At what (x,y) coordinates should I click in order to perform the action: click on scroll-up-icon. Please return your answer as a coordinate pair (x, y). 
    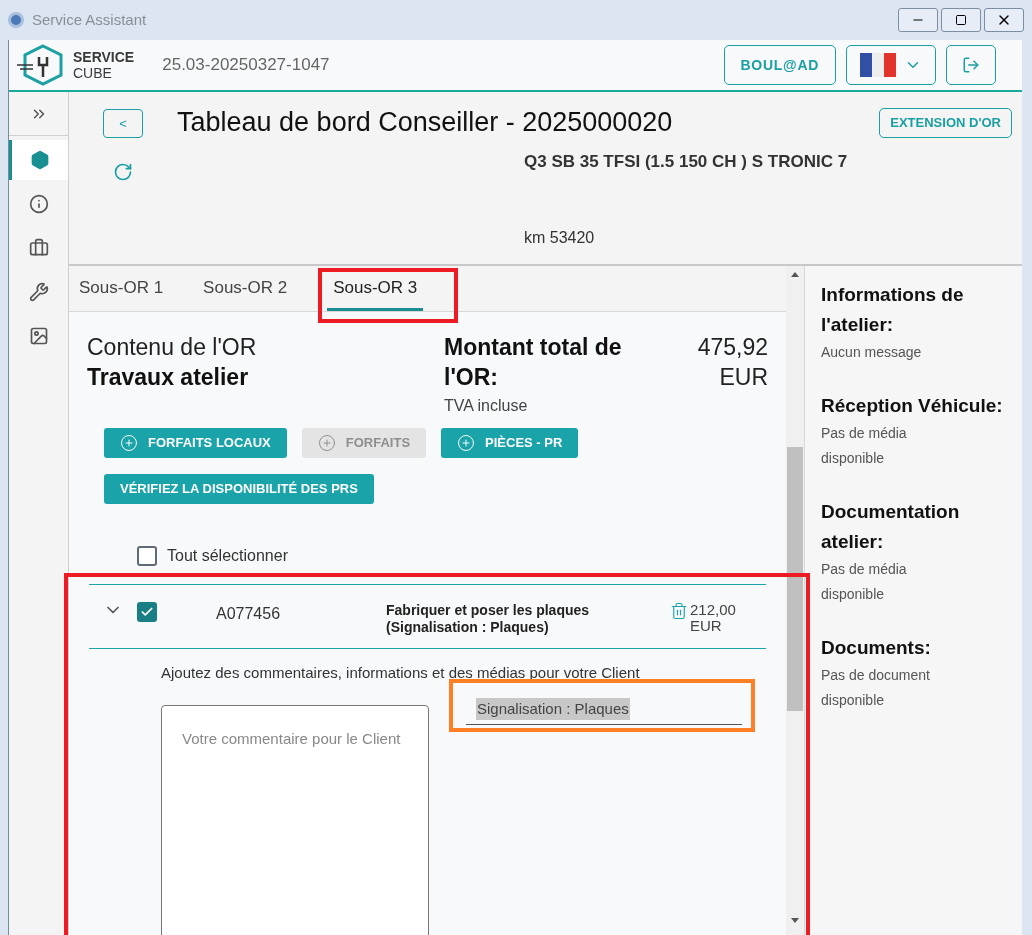
    Looking at the image, I should click on (795, 274).